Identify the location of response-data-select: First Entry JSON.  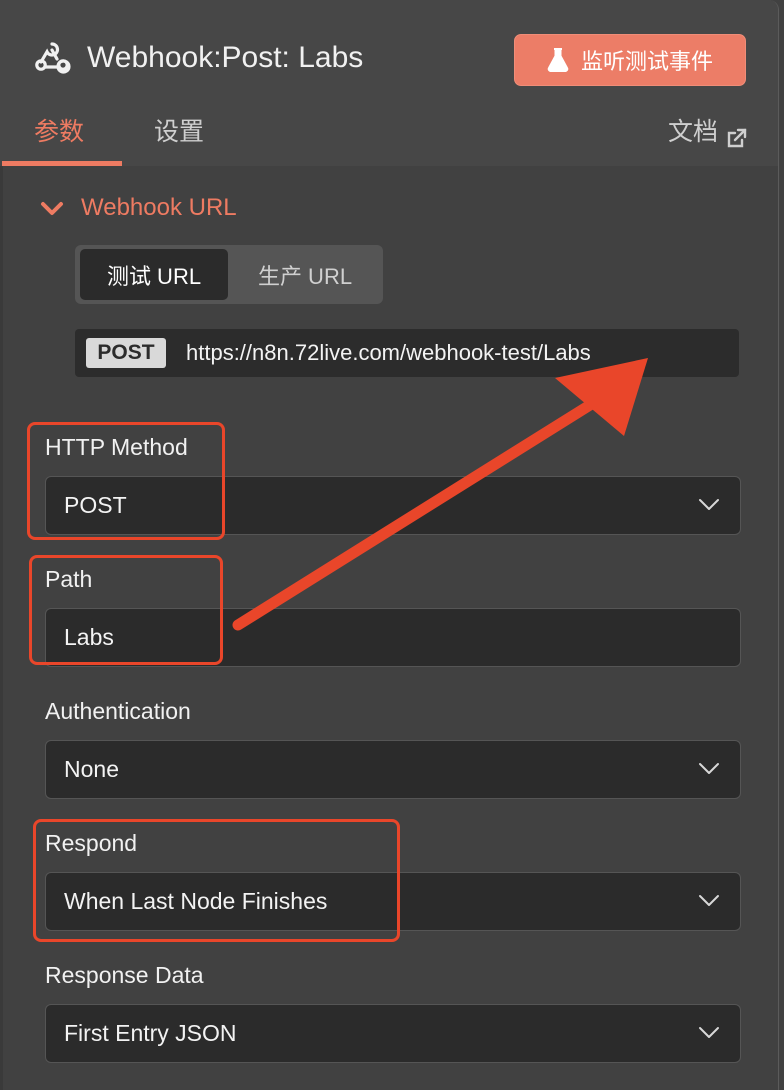
(393, 1033).